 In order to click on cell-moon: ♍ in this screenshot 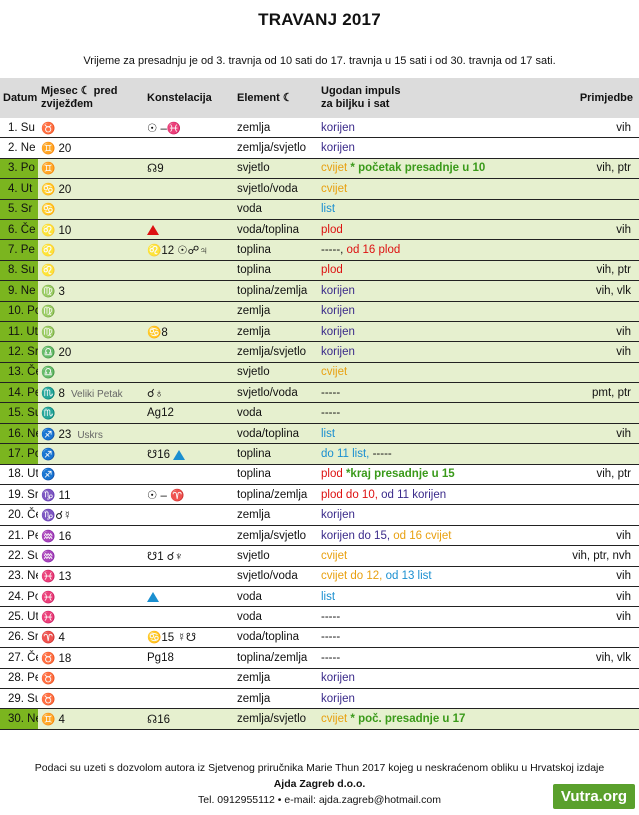, I will do `click(91, 311)`.